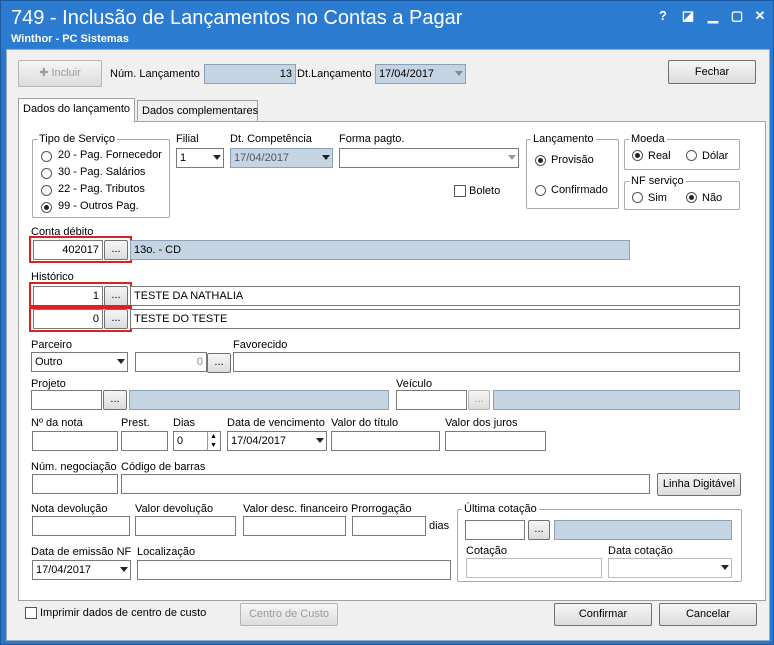 The height and width of the screenshot is (645, 774). Describe the element at coordinates (691, 155) in the screenshot. I see `radio-dolar` at that location.